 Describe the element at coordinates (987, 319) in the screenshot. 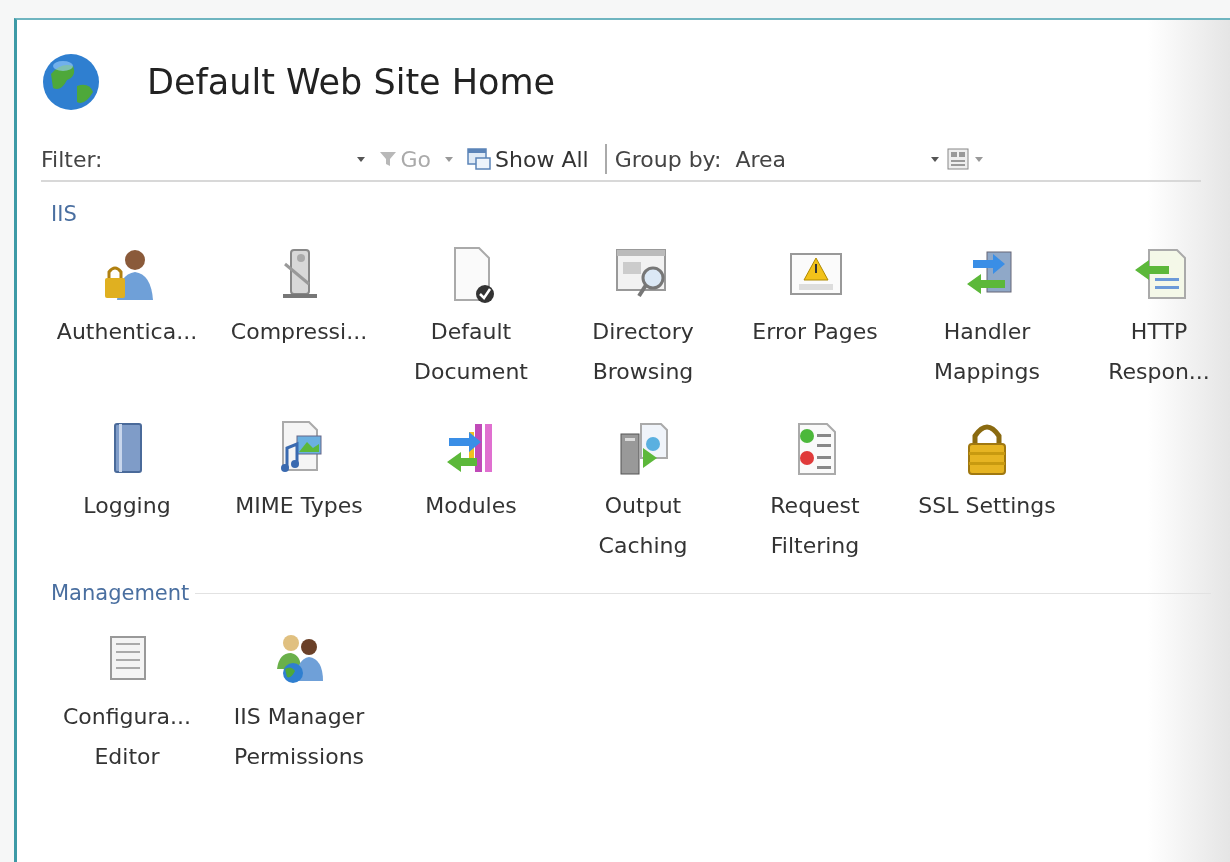

I see `feature-item: Handler Mappings` at that location.